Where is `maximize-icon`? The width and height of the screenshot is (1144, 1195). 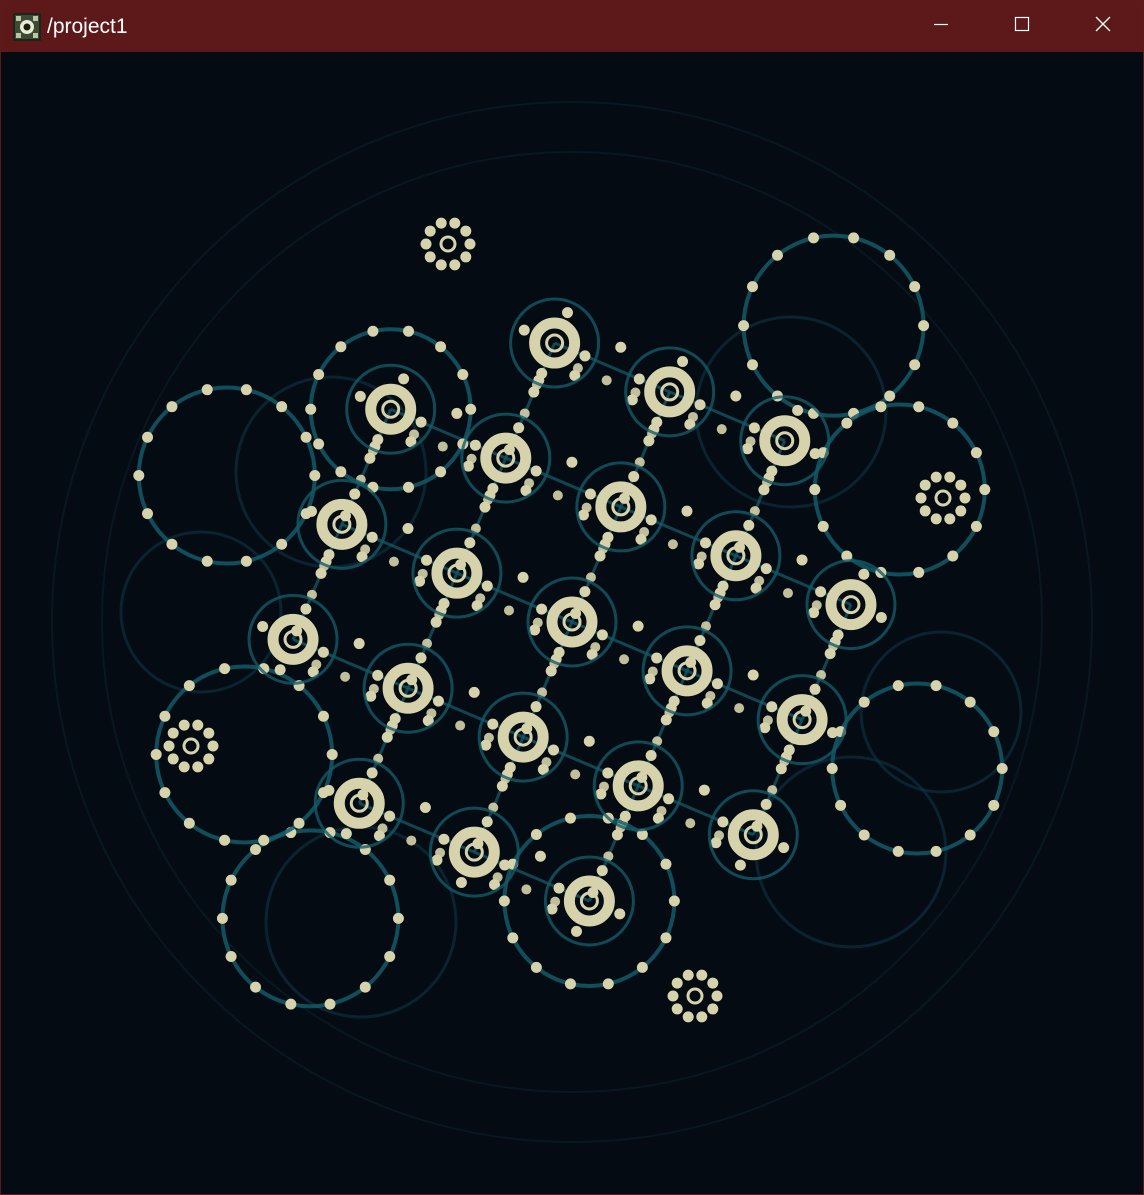 maximize-icon is located at coordinates (1022, 26).